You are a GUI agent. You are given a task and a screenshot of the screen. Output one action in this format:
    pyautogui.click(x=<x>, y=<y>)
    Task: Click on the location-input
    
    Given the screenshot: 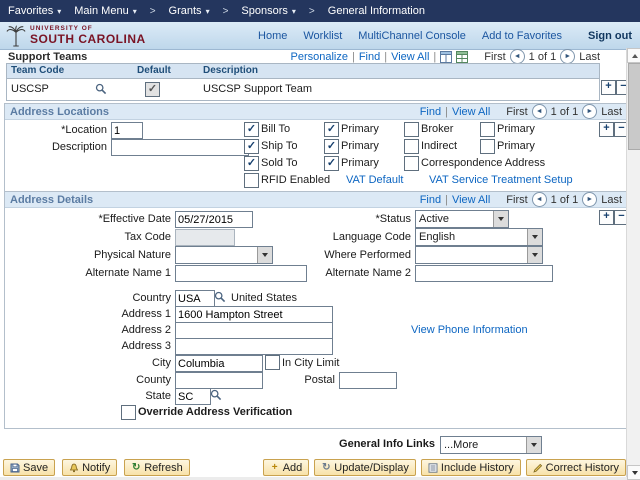 What is the action you would take?
    pyautogui.click(x=127, y=130)
    